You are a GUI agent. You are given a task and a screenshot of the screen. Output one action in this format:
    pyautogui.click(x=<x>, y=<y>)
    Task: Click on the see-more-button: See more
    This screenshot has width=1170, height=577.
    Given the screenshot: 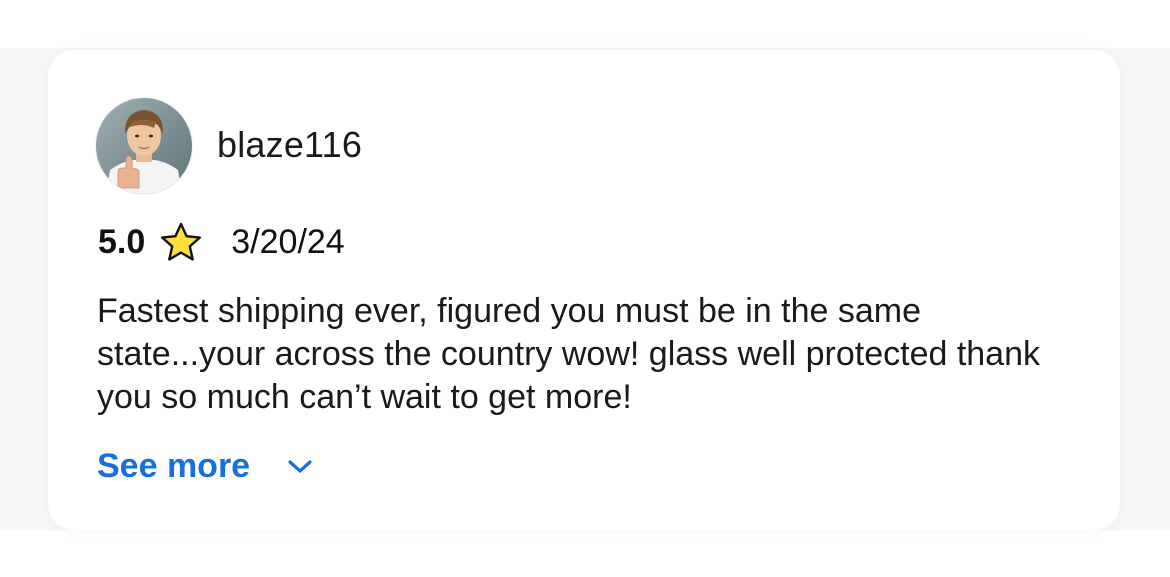 What is the action you would take?
    pyautogui.click(x=205, y=466)
    